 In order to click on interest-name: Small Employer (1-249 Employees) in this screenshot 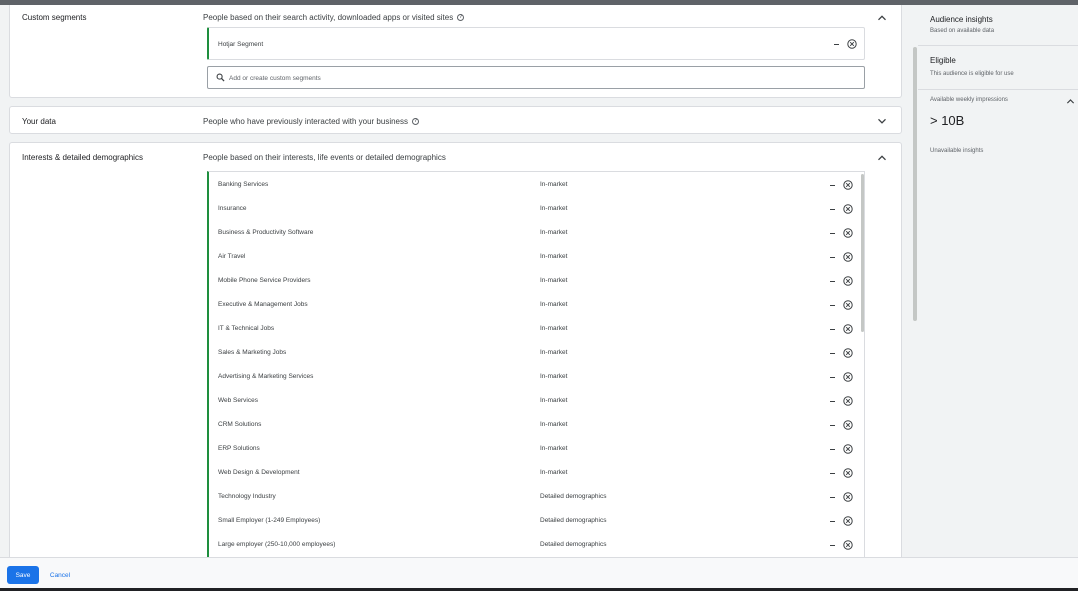, I will do `click(269, 520)`.